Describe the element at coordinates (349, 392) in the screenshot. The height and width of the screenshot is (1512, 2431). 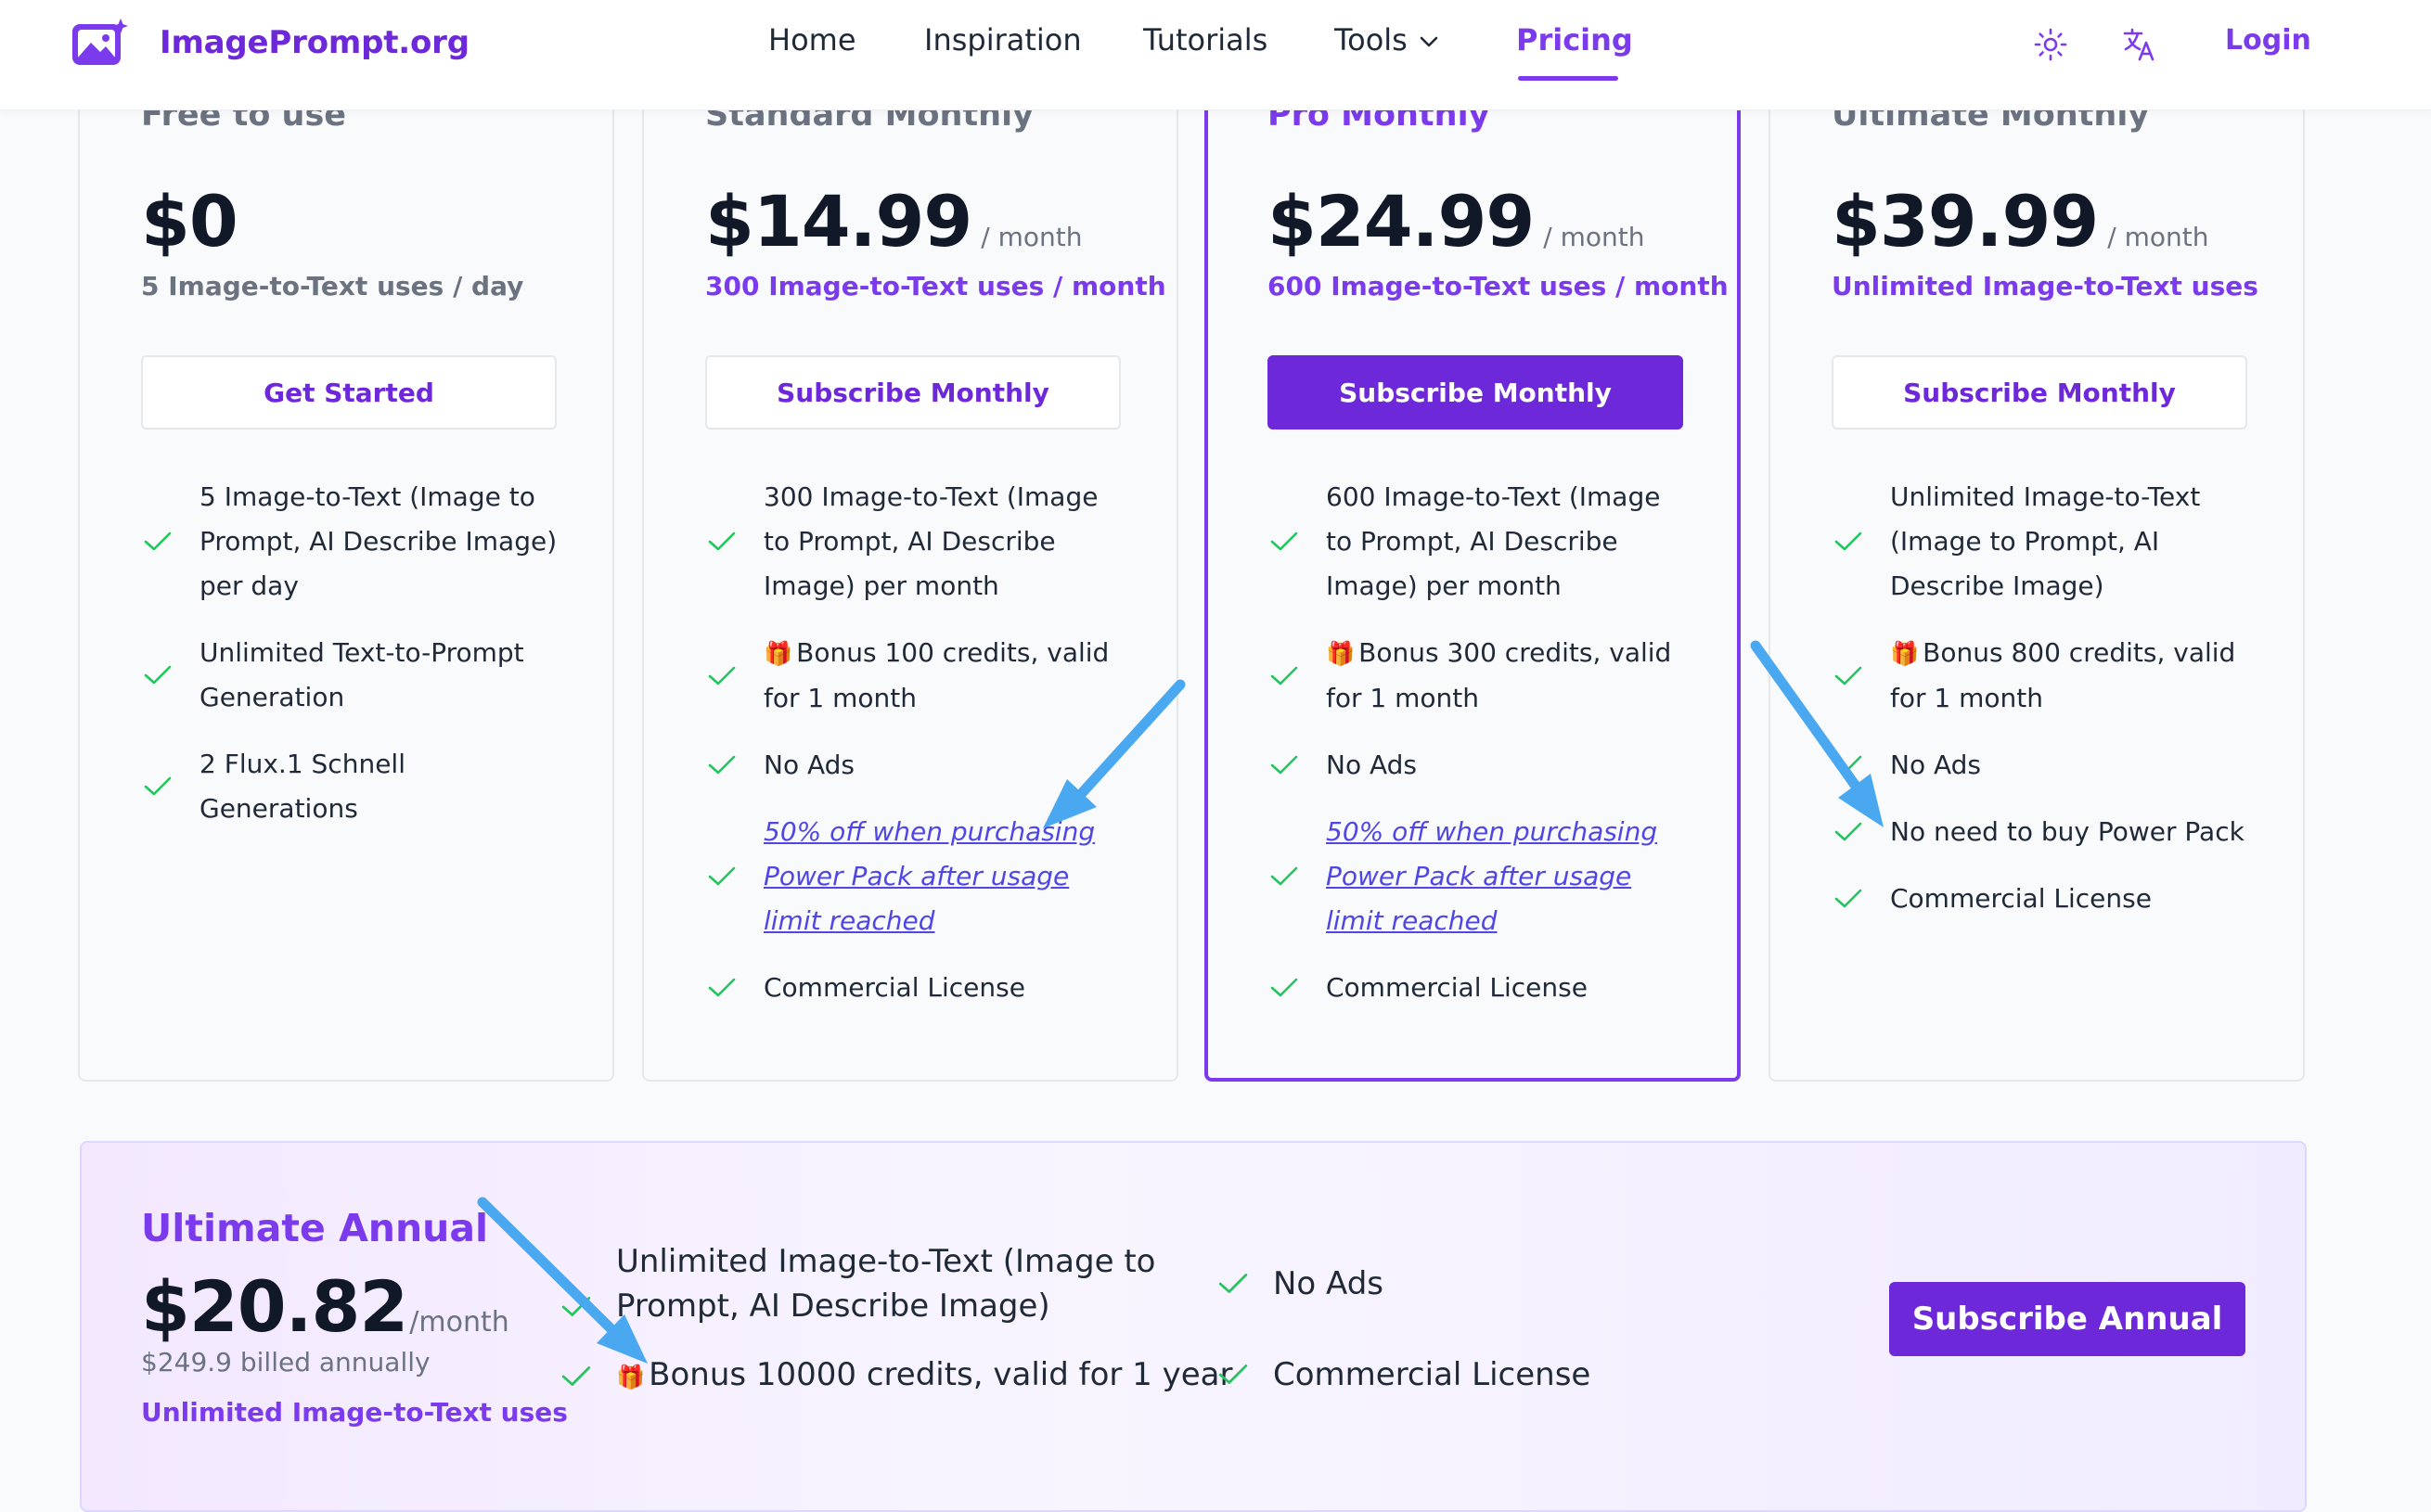
I see `get-started-button: Get Started` at that location.